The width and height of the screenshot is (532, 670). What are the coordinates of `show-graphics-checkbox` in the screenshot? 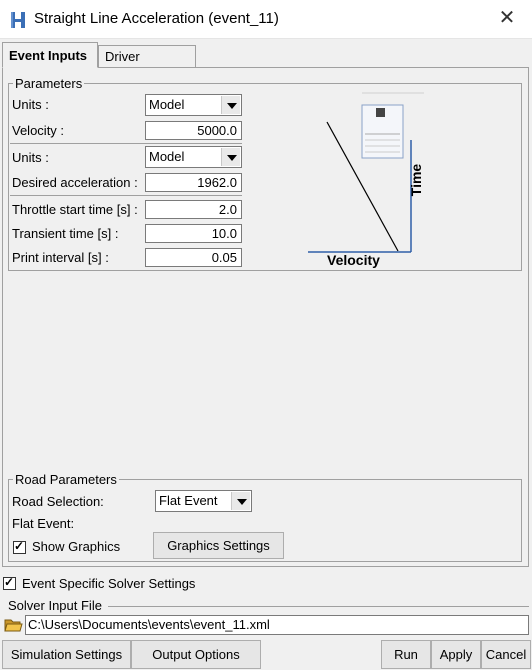 It's located at (19, 546).